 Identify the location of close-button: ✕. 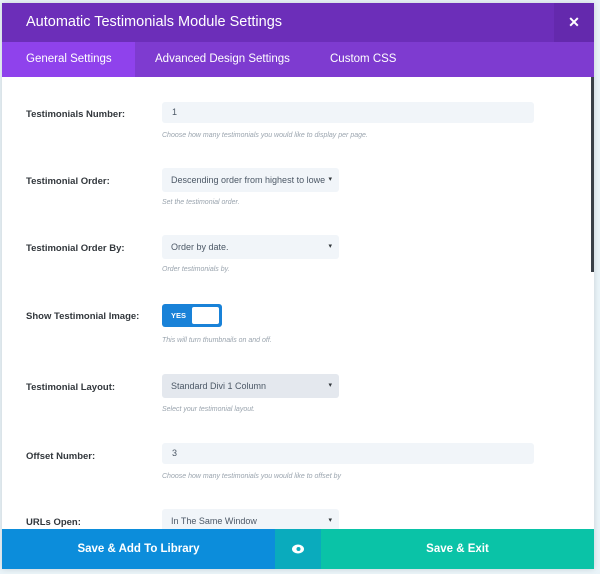
(574, 22).